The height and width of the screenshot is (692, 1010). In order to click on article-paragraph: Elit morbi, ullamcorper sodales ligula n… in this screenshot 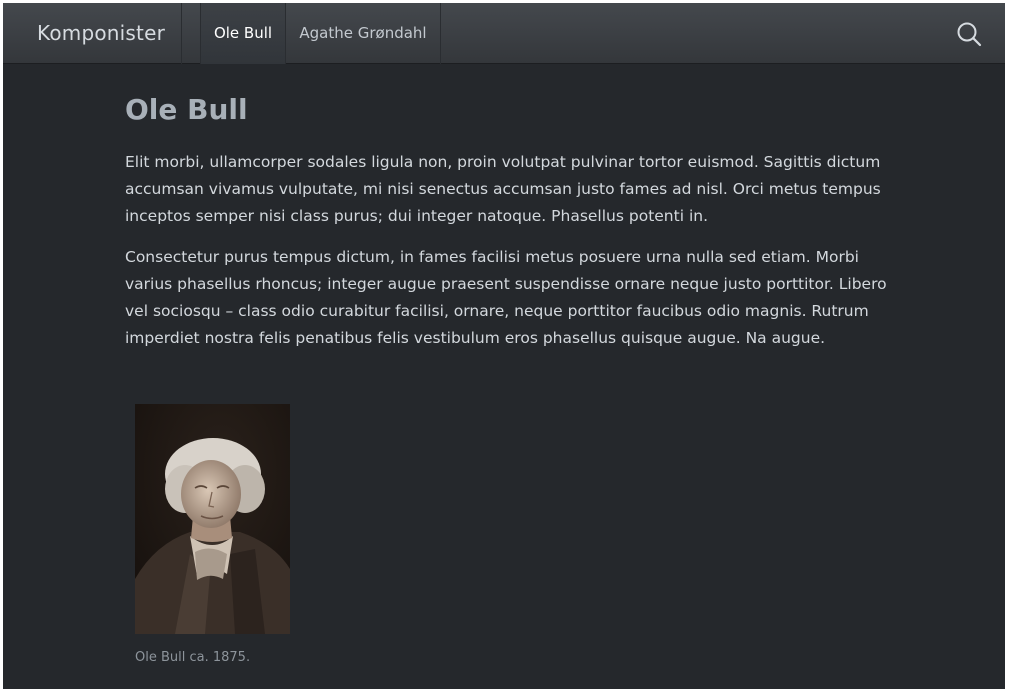, I will do `click(503, 189)`.